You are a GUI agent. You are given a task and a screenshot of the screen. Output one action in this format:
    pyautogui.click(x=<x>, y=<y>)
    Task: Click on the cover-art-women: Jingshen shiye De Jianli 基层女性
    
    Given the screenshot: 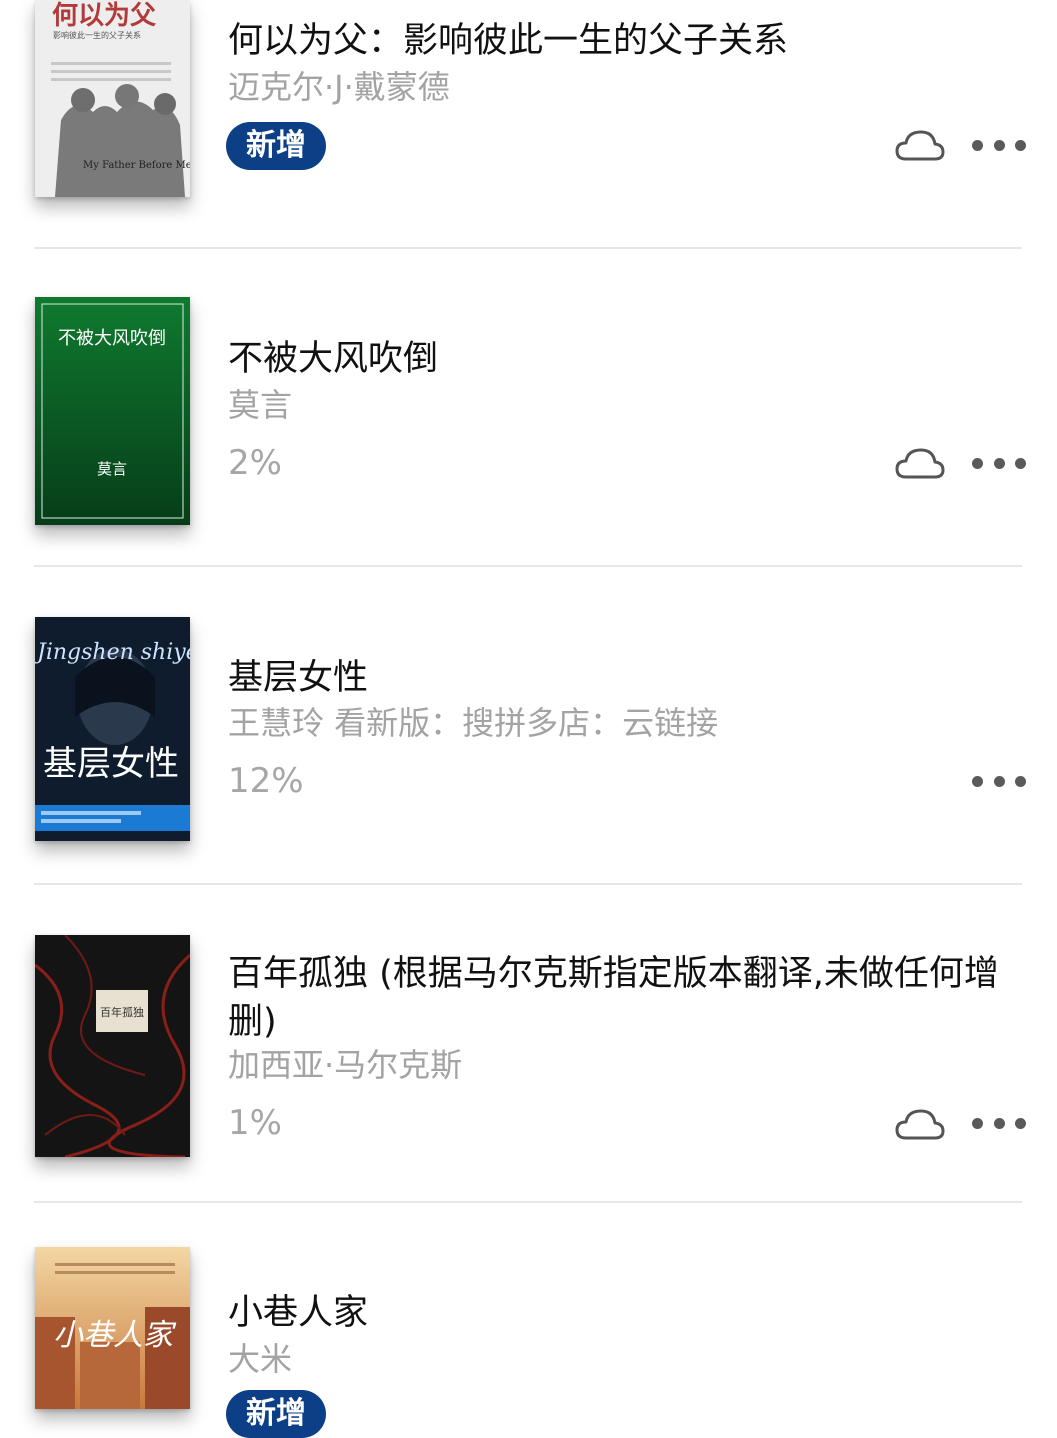 What is the action you would take?
    pyautogui.click(x=112, y=729)
    